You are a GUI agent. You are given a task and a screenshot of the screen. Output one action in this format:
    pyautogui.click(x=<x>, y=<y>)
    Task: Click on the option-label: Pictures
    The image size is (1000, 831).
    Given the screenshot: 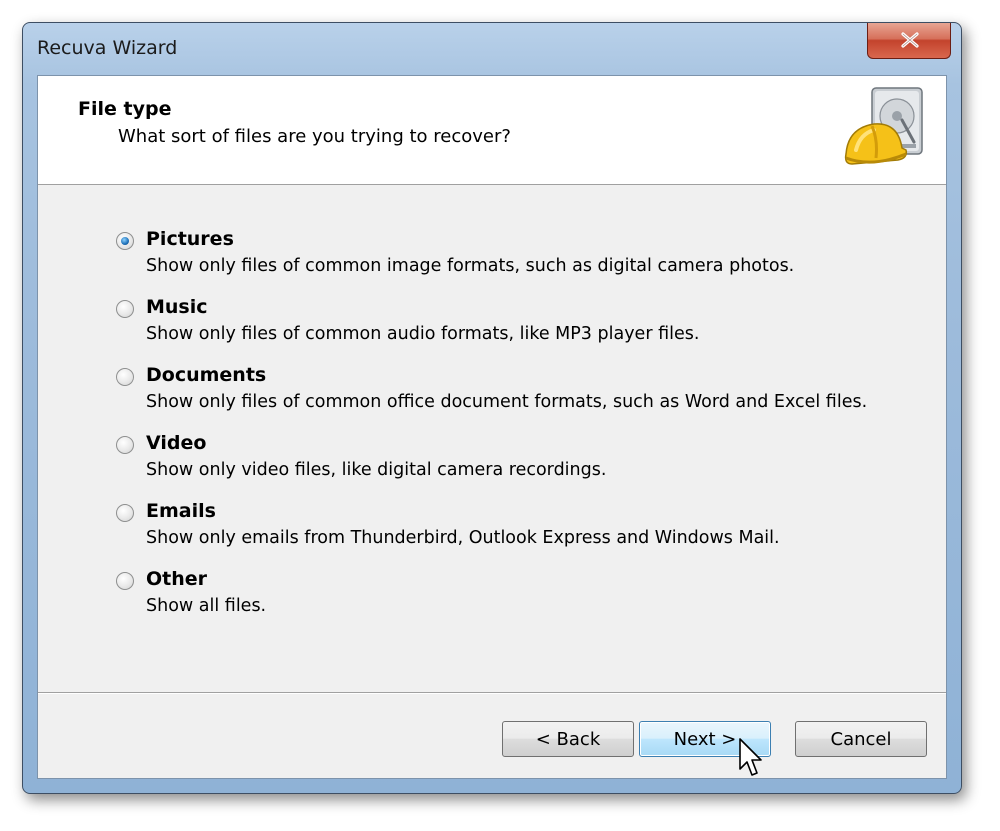 What is the action you would take?
    pyautogui.click(x=190, y=239)
    